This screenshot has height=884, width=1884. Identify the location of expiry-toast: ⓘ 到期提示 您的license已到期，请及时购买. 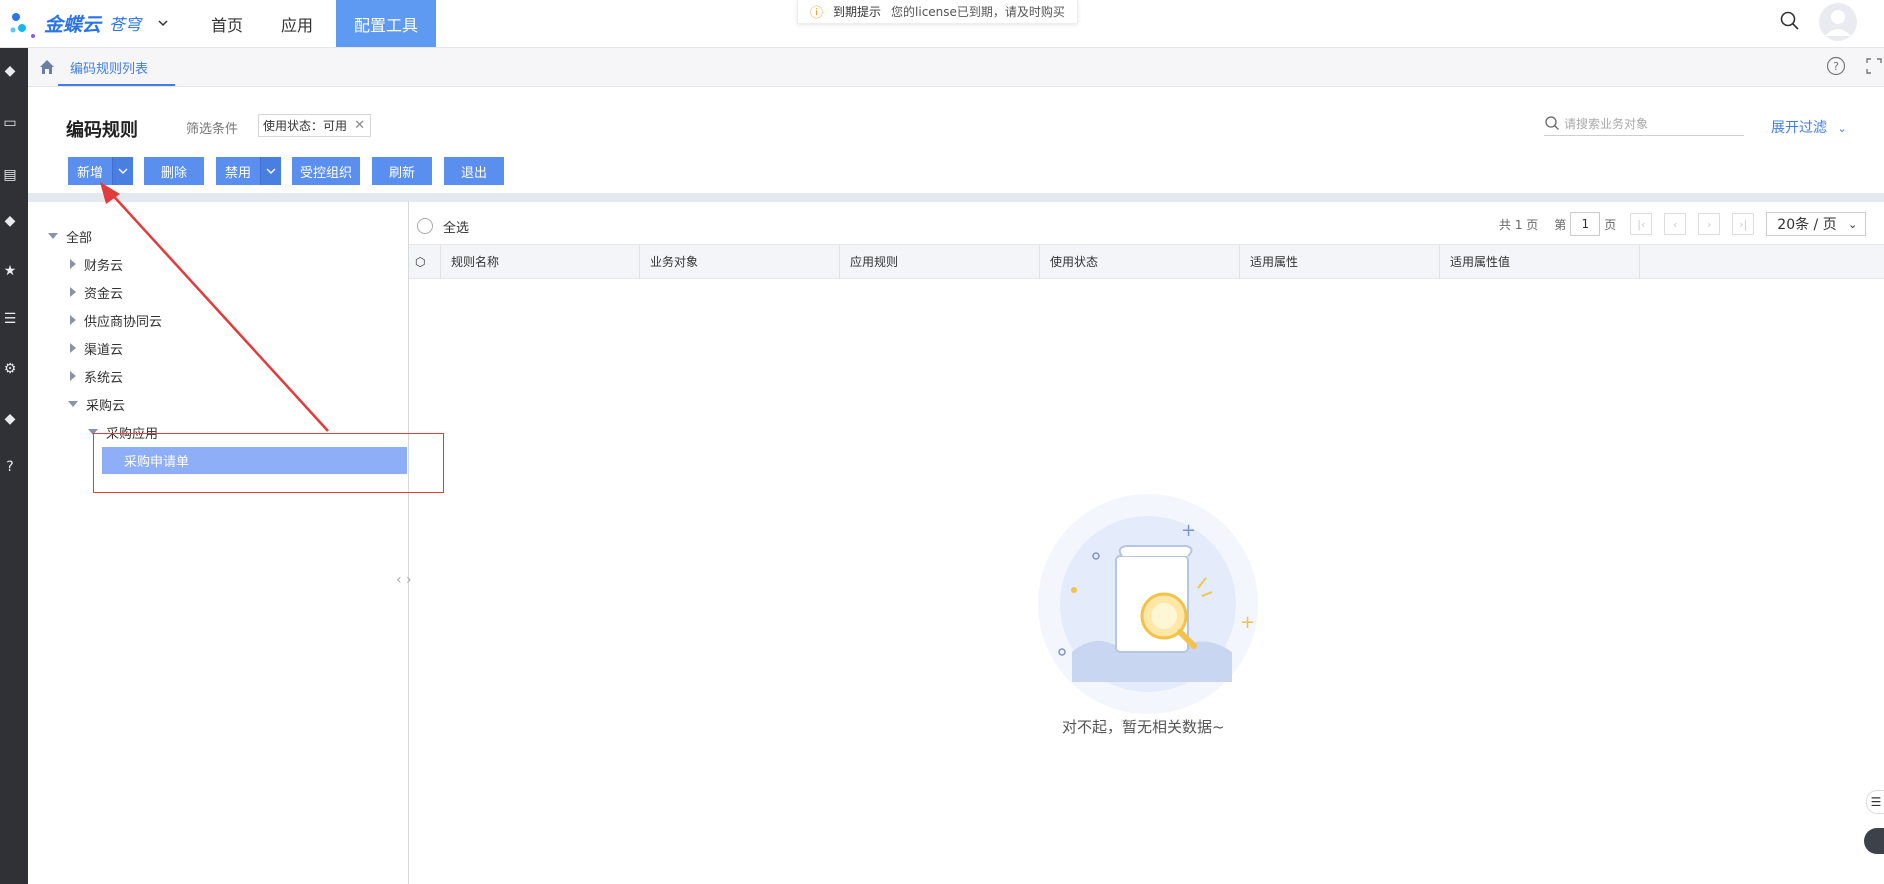
(937, 12).